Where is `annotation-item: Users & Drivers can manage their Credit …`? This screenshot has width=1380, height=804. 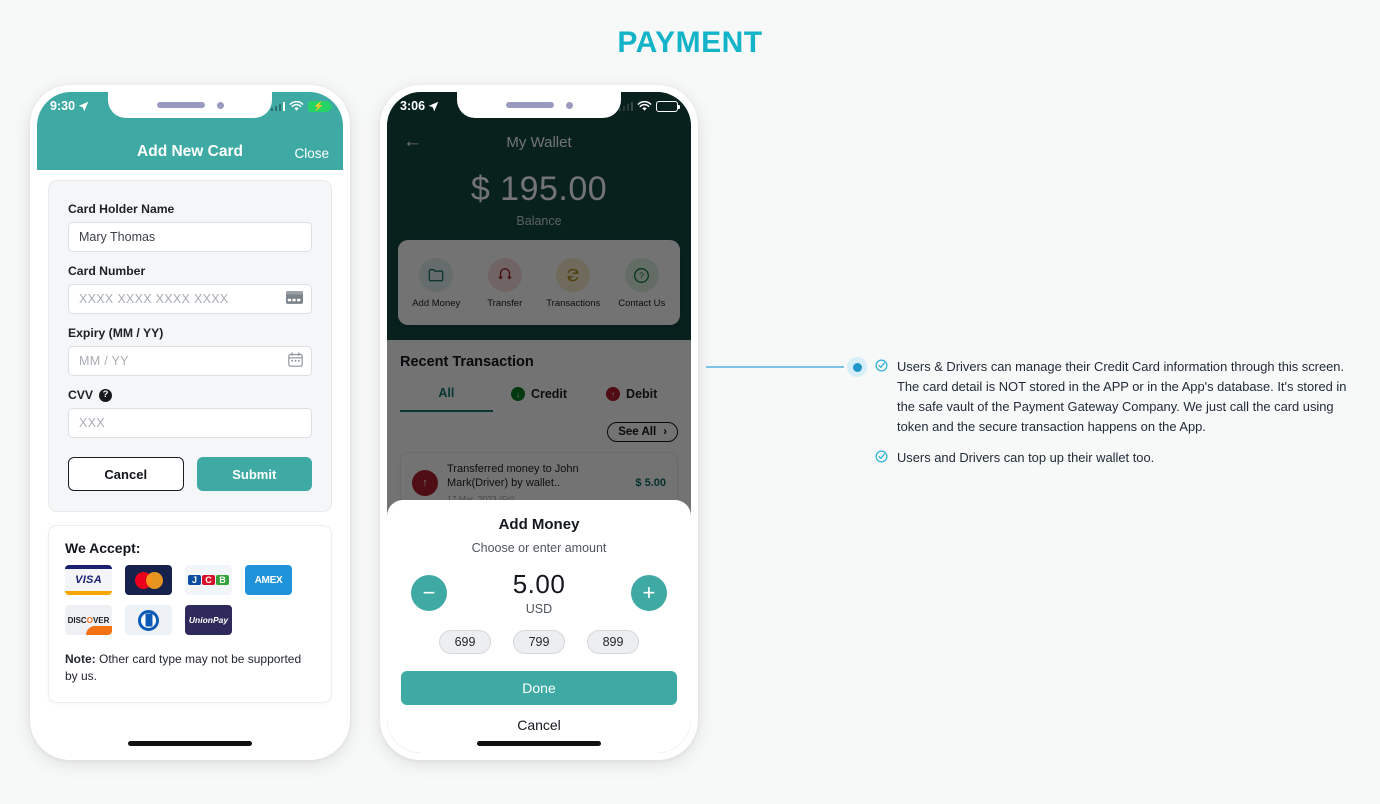 annotation-item: Users & Drivers can manage their Credit … is located at coordinates (1120, 397).